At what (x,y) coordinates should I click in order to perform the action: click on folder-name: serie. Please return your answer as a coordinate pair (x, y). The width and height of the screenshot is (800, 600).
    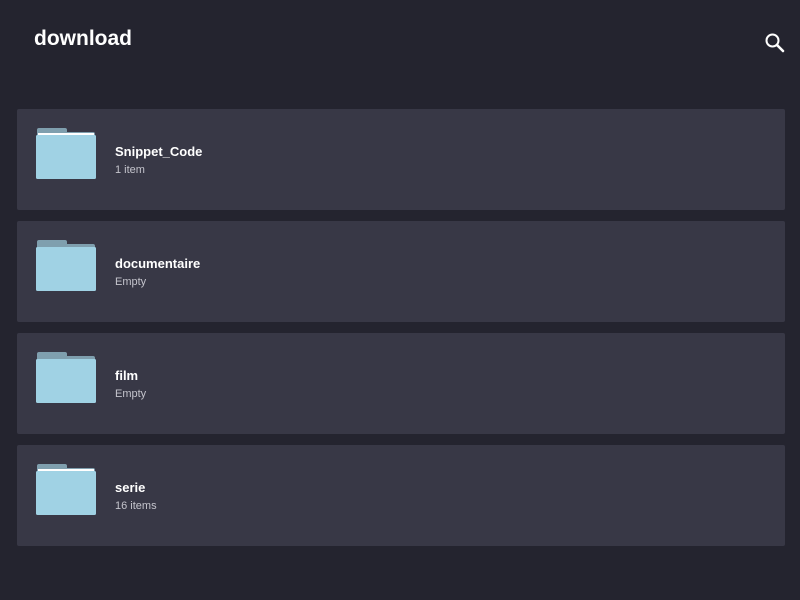
    Looking at the image, I should click on (130, 487).